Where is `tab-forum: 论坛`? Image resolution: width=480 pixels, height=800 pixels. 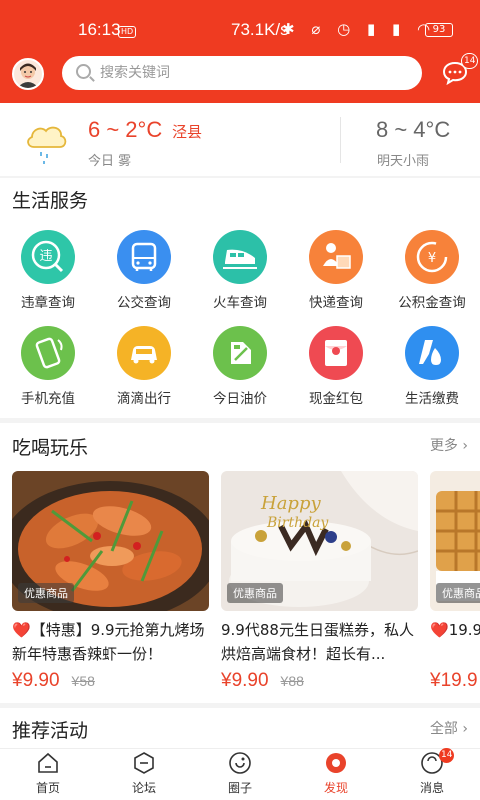 tab-forum: 论坛 is located at coordinates (144, 773).